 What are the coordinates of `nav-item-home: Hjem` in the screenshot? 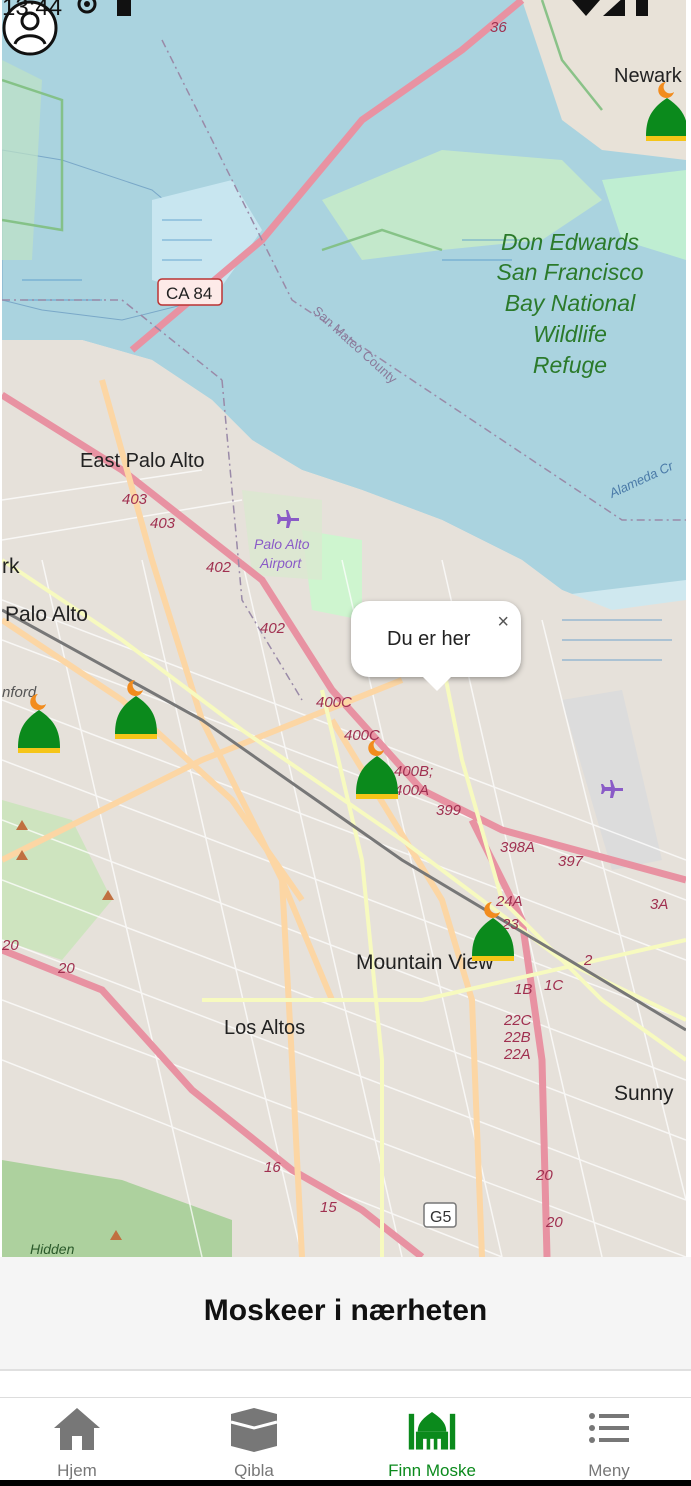 It's located at (81, 1439).